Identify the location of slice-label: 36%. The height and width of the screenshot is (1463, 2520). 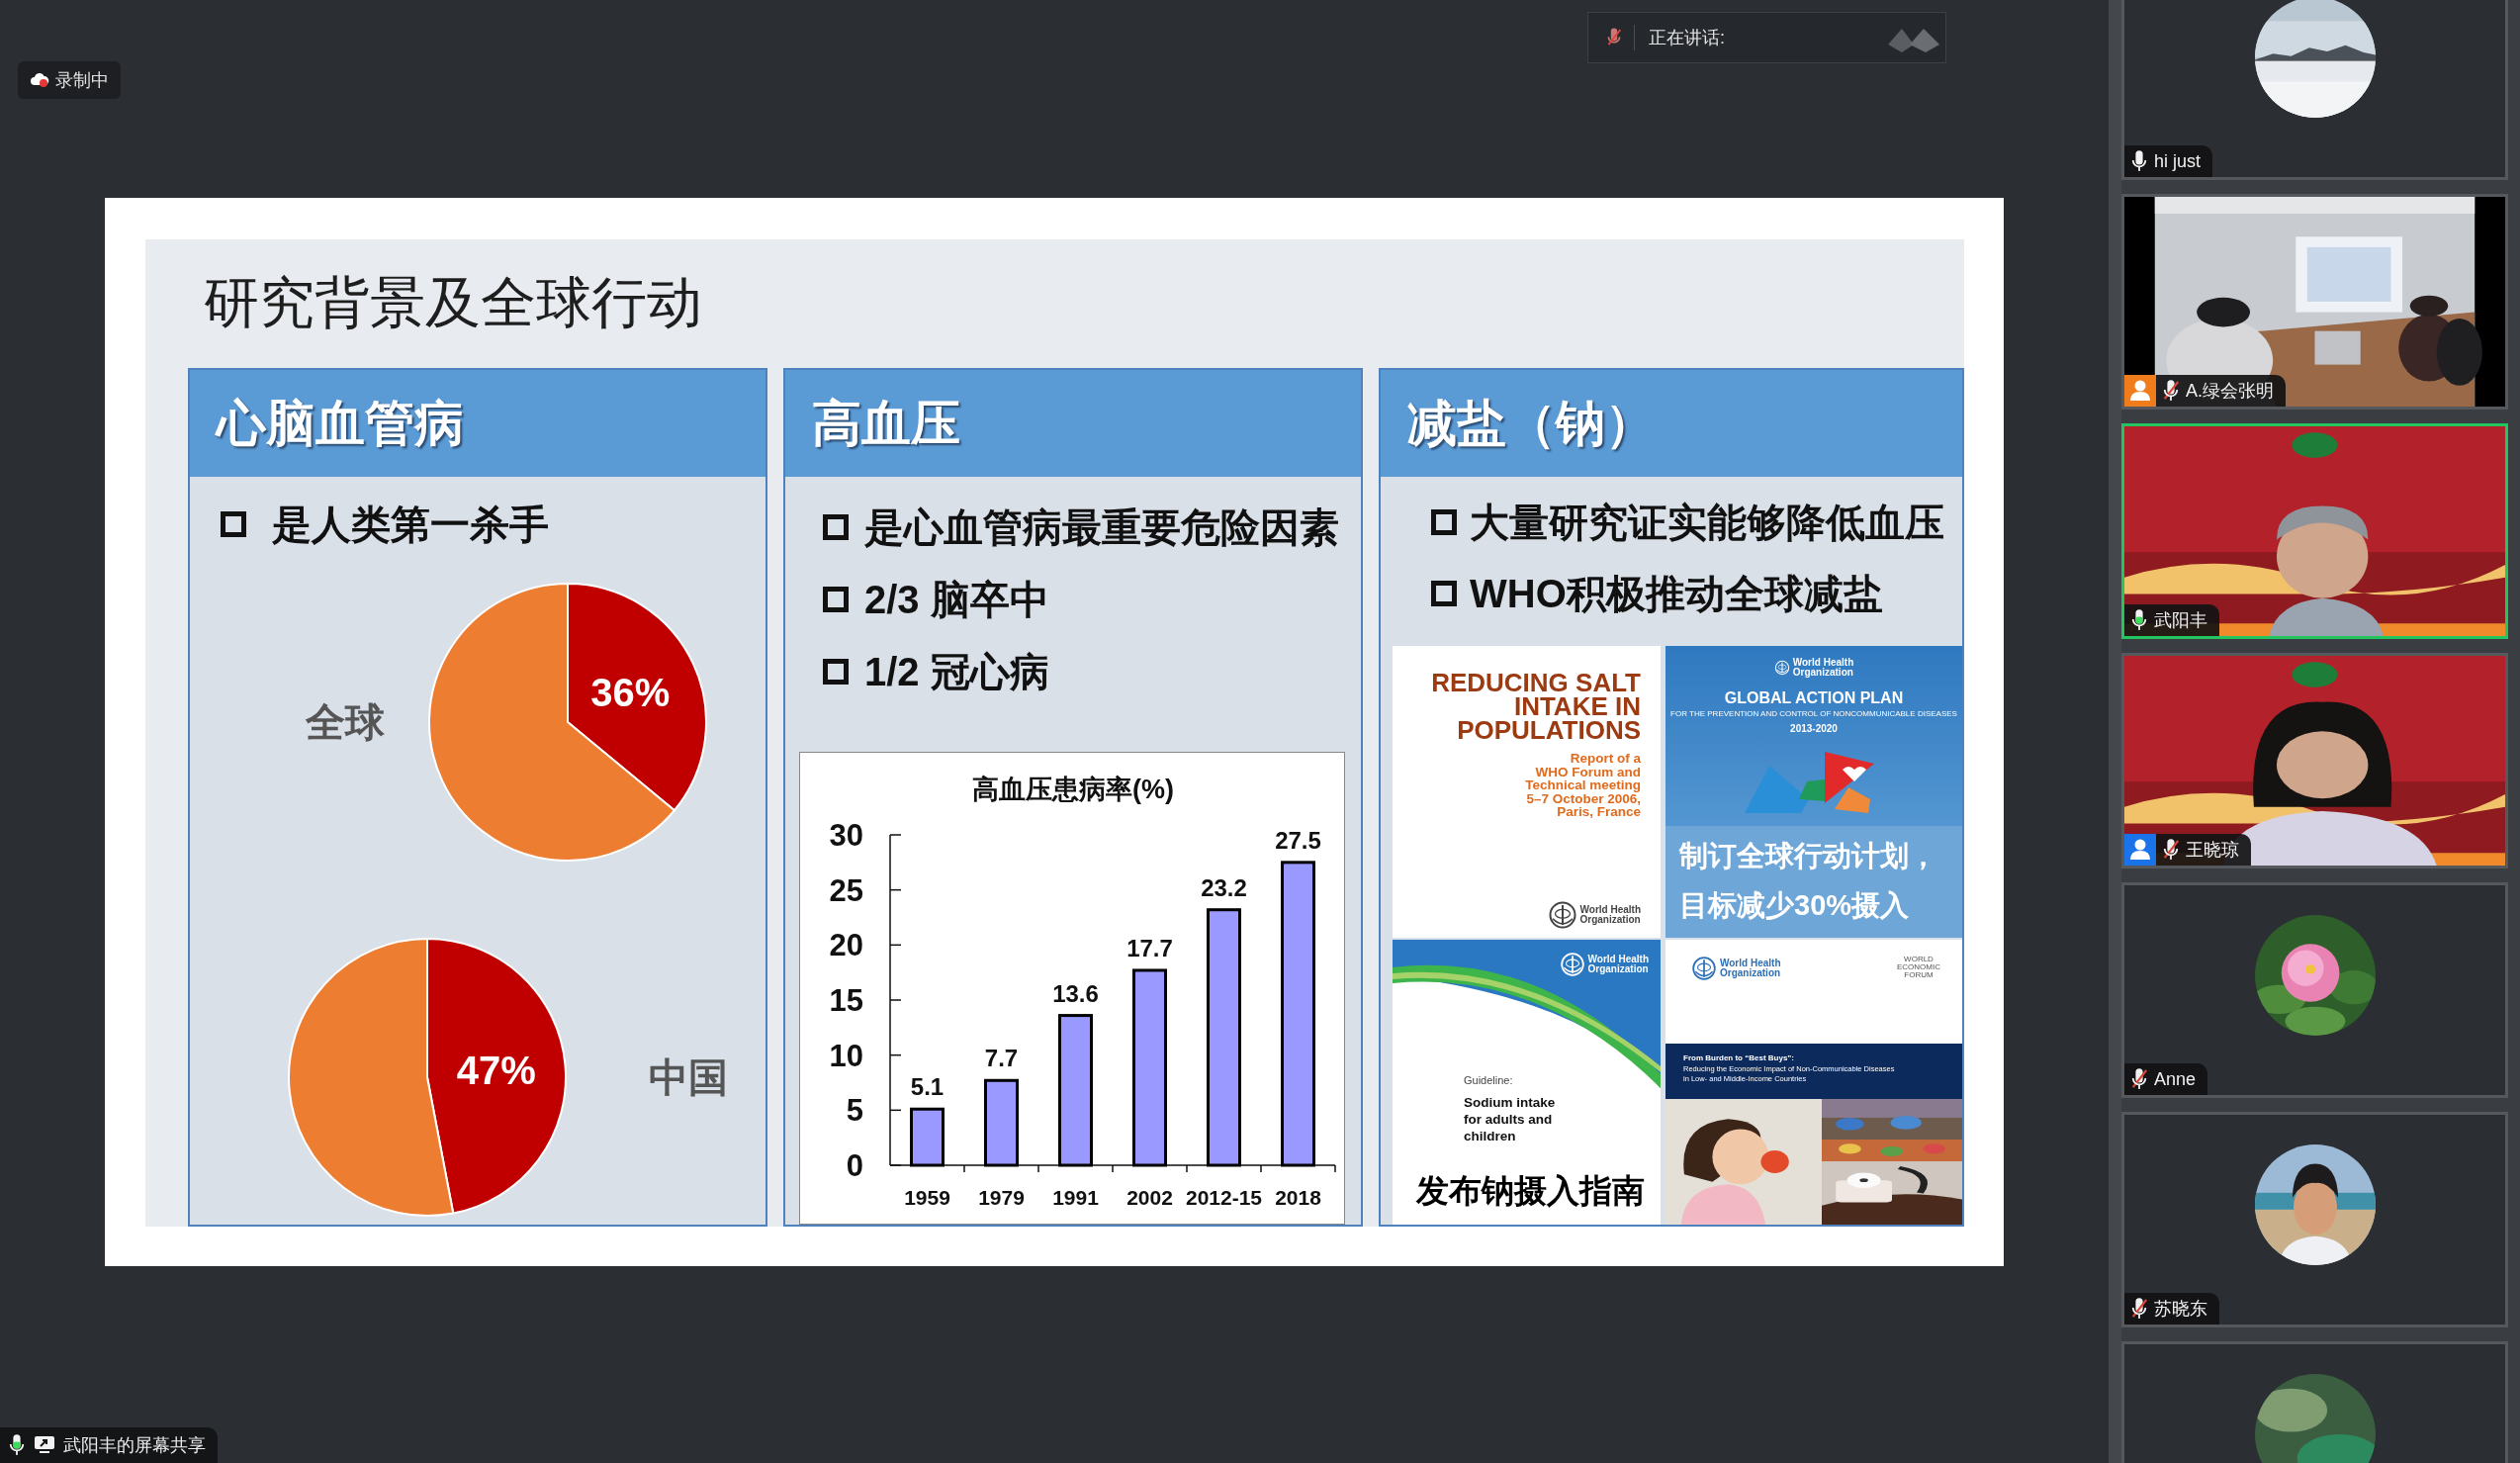
(630, 693).